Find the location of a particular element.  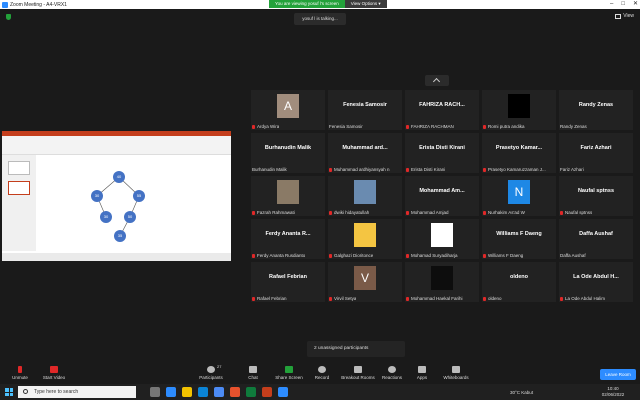

chrome-icon is located at coordinates (219, 392).